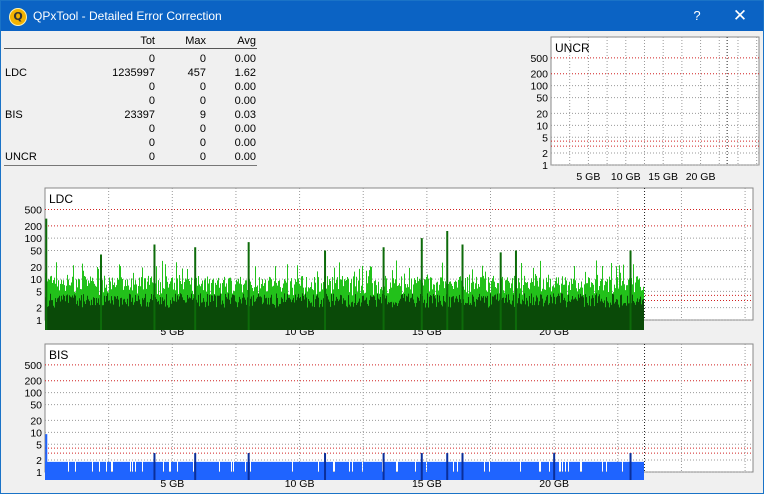 The width and height of the screenshot is (764, 494). Describe the element at coordinates (147, 41) in the screenshot. I see `header-tot: Tot` at that location.